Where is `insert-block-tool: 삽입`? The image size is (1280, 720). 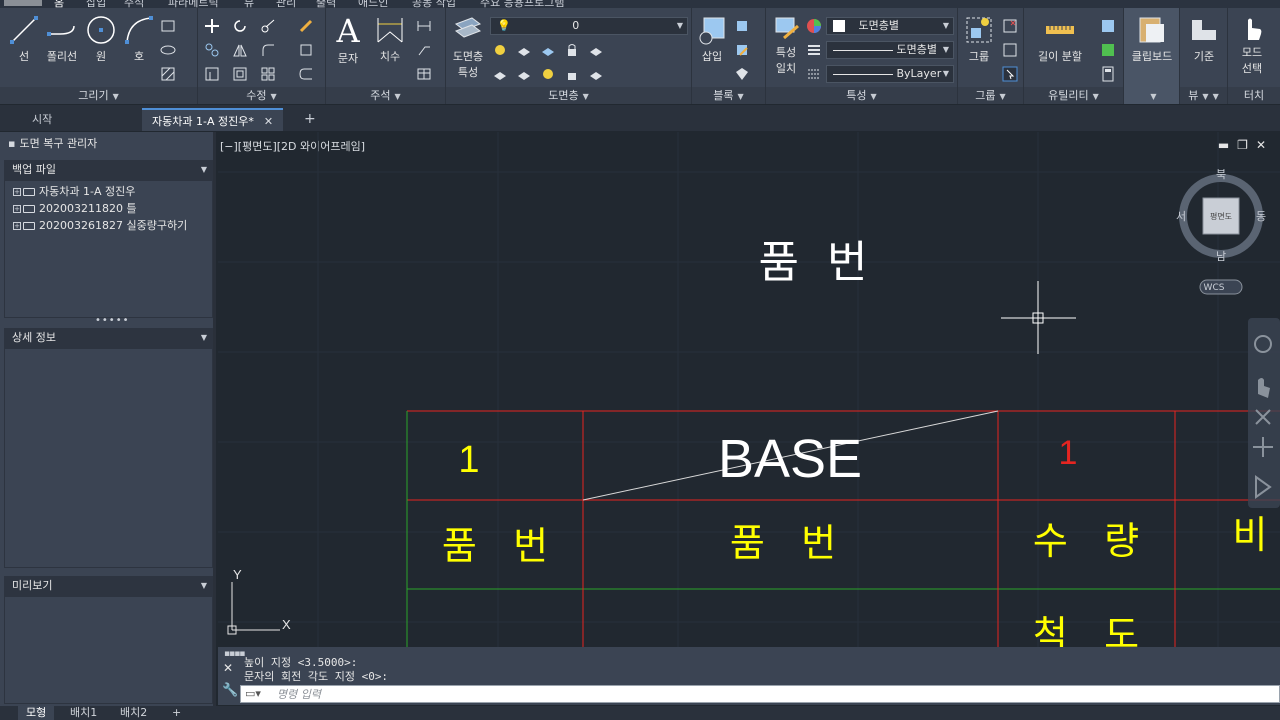
insert-block-tool: 삽입 is located at coordinates (712, 39).